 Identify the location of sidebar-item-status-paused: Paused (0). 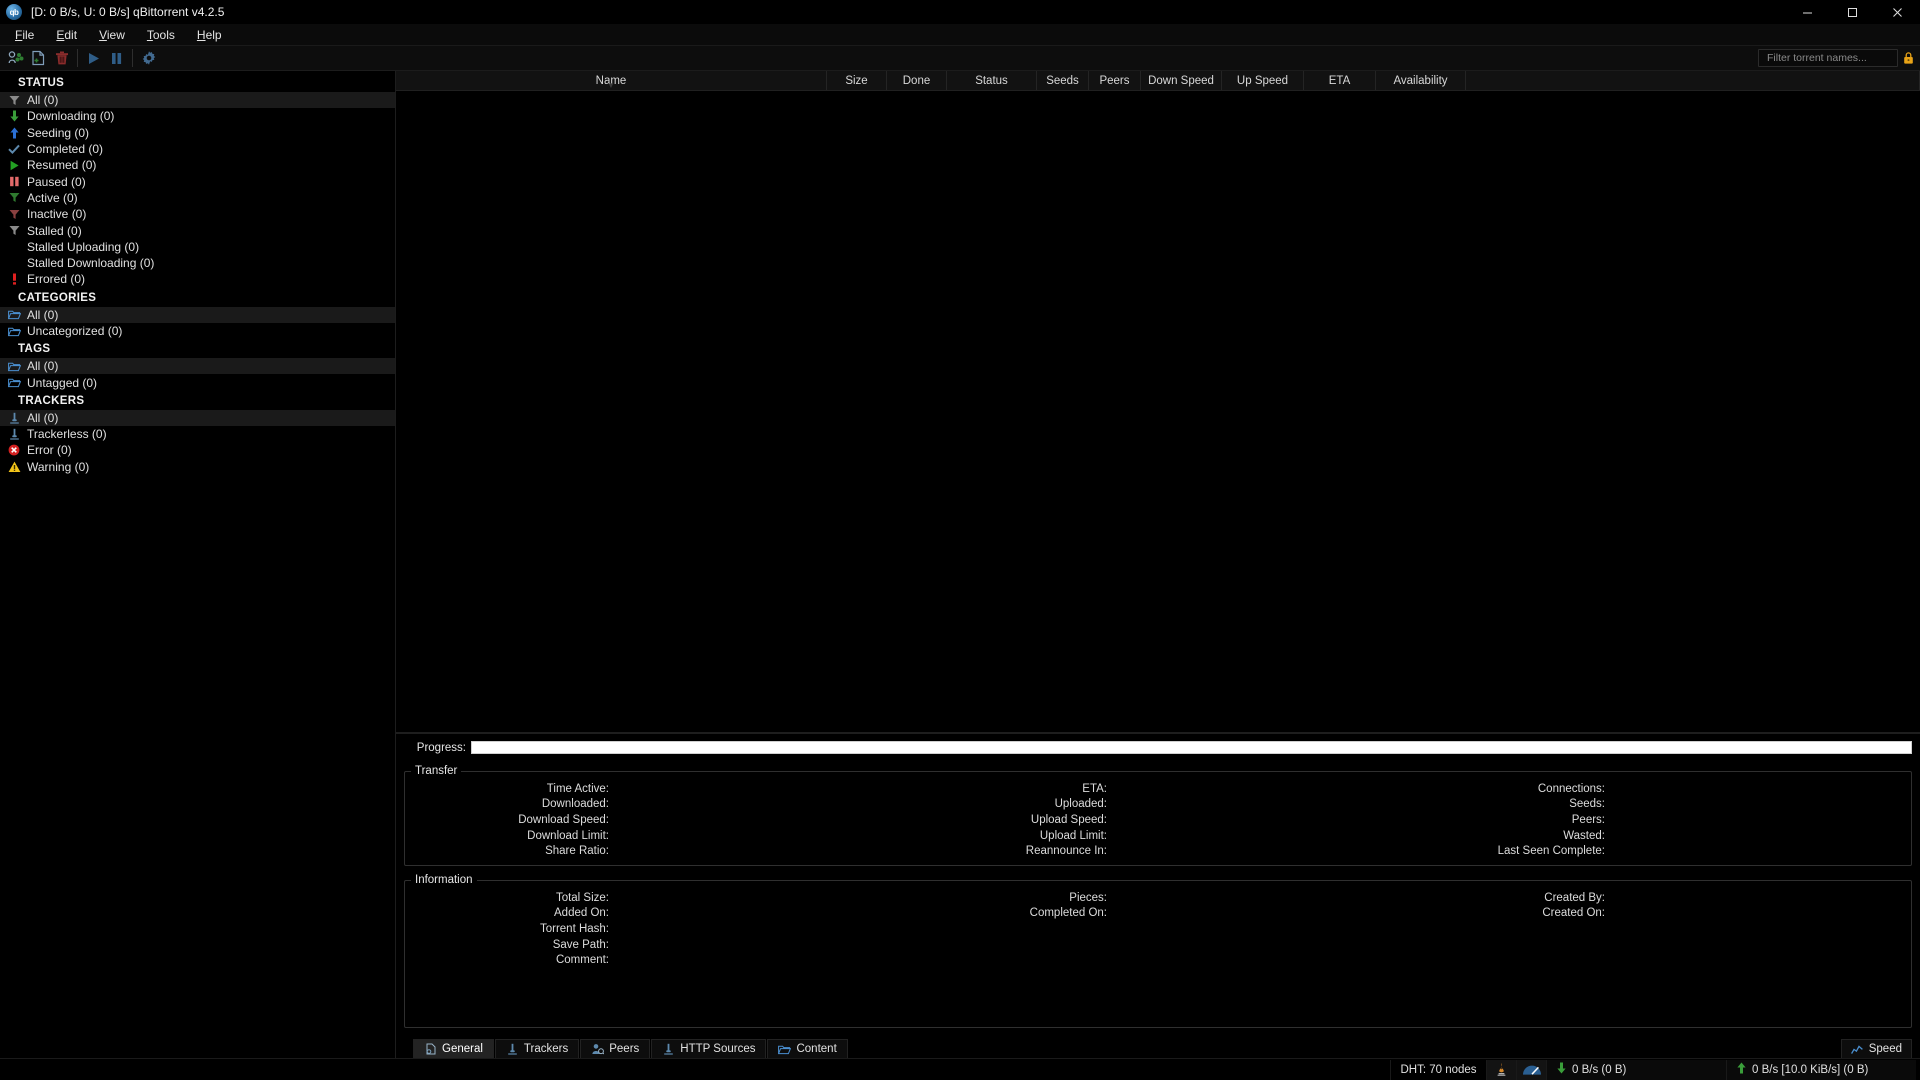
(197, 181).